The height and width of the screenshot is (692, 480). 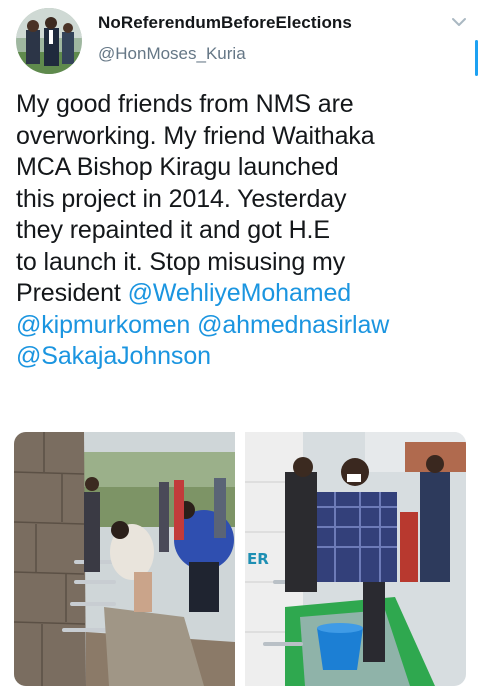 What do you see at coordinates (181, 261) in the screenshot?
I see `tweet-text-line: to launch it. Stop misusing my` at bounding box center [181, 261].